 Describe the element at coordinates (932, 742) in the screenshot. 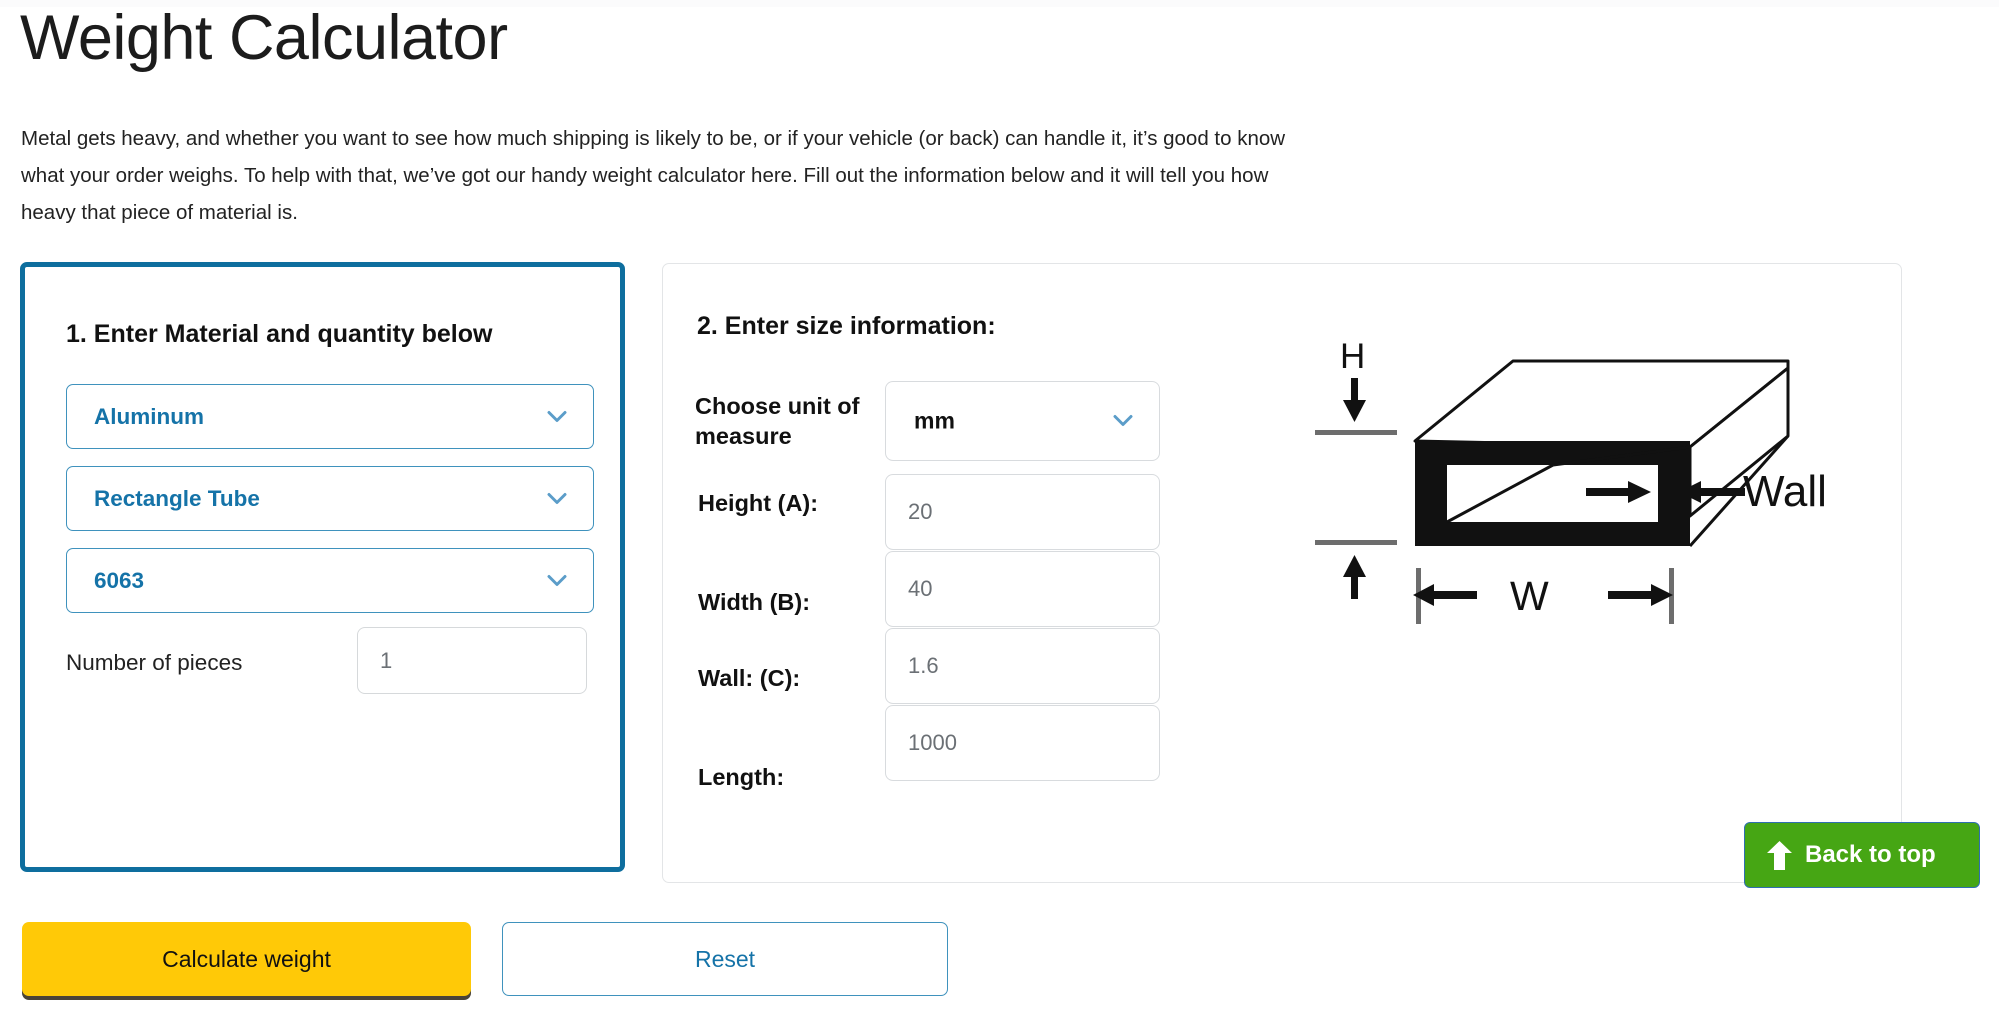

I see `length-placeholder: 1000` at that location.